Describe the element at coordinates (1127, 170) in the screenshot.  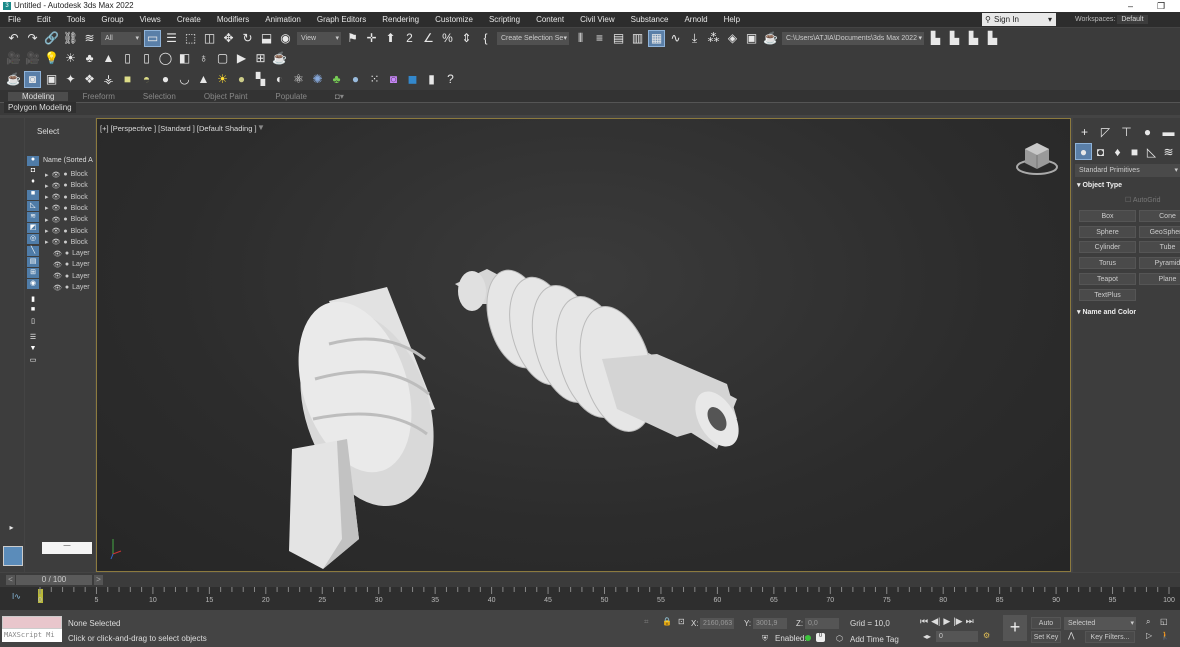
I see `primitive-category-dropdown: Standard Primitives` at that location.